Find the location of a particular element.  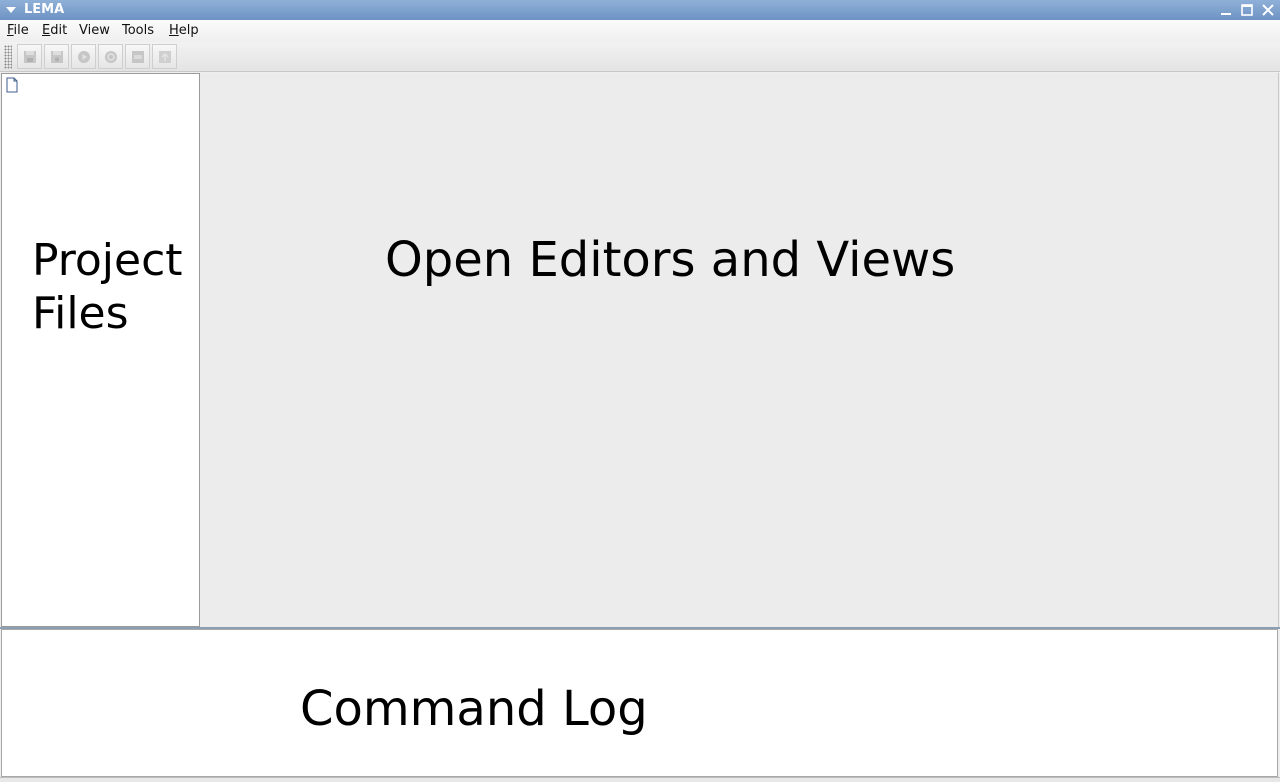

editors-label: Open Editors and Views is located at coordinates (670, 260).